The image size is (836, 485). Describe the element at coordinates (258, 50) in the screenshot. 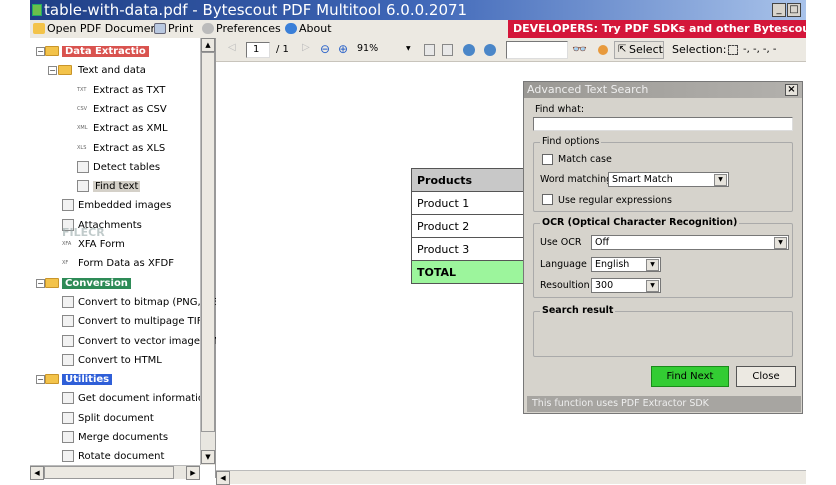

I see `page-number-input: 1` at that location.